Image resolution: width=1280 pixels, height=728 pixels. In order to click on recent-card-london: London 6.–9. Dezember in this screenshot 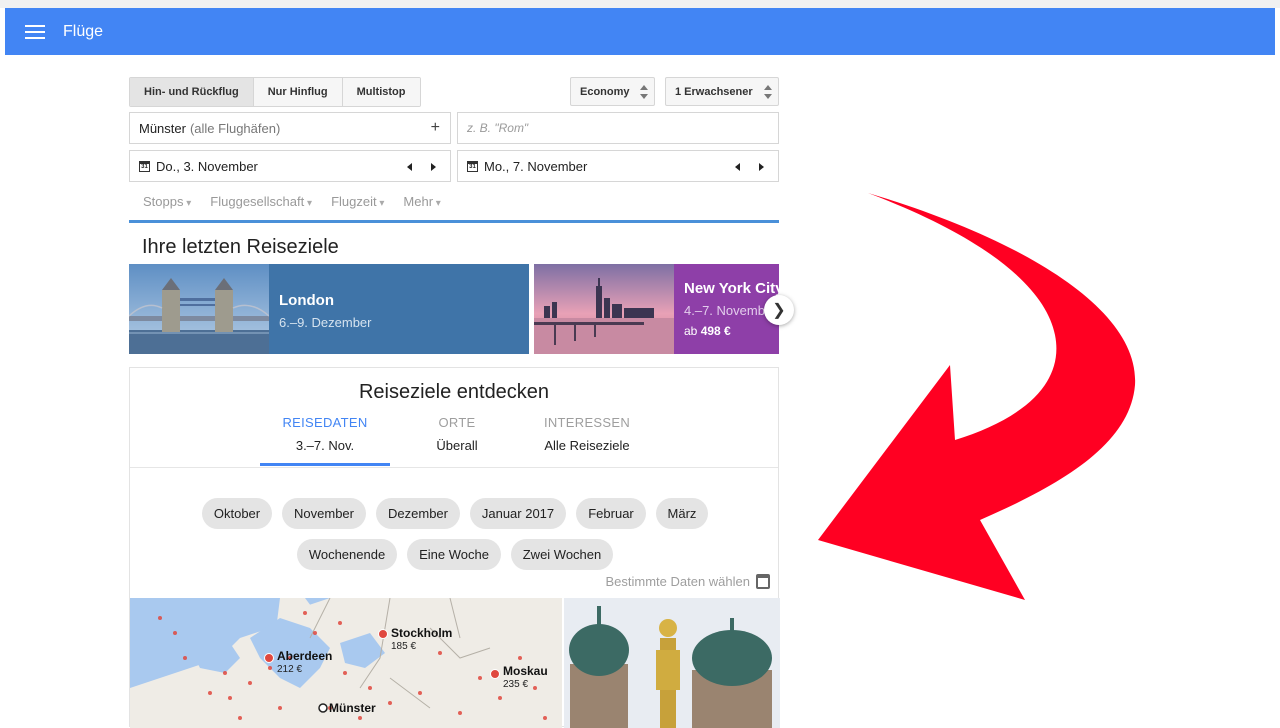, I will do `click(329, 309)`.